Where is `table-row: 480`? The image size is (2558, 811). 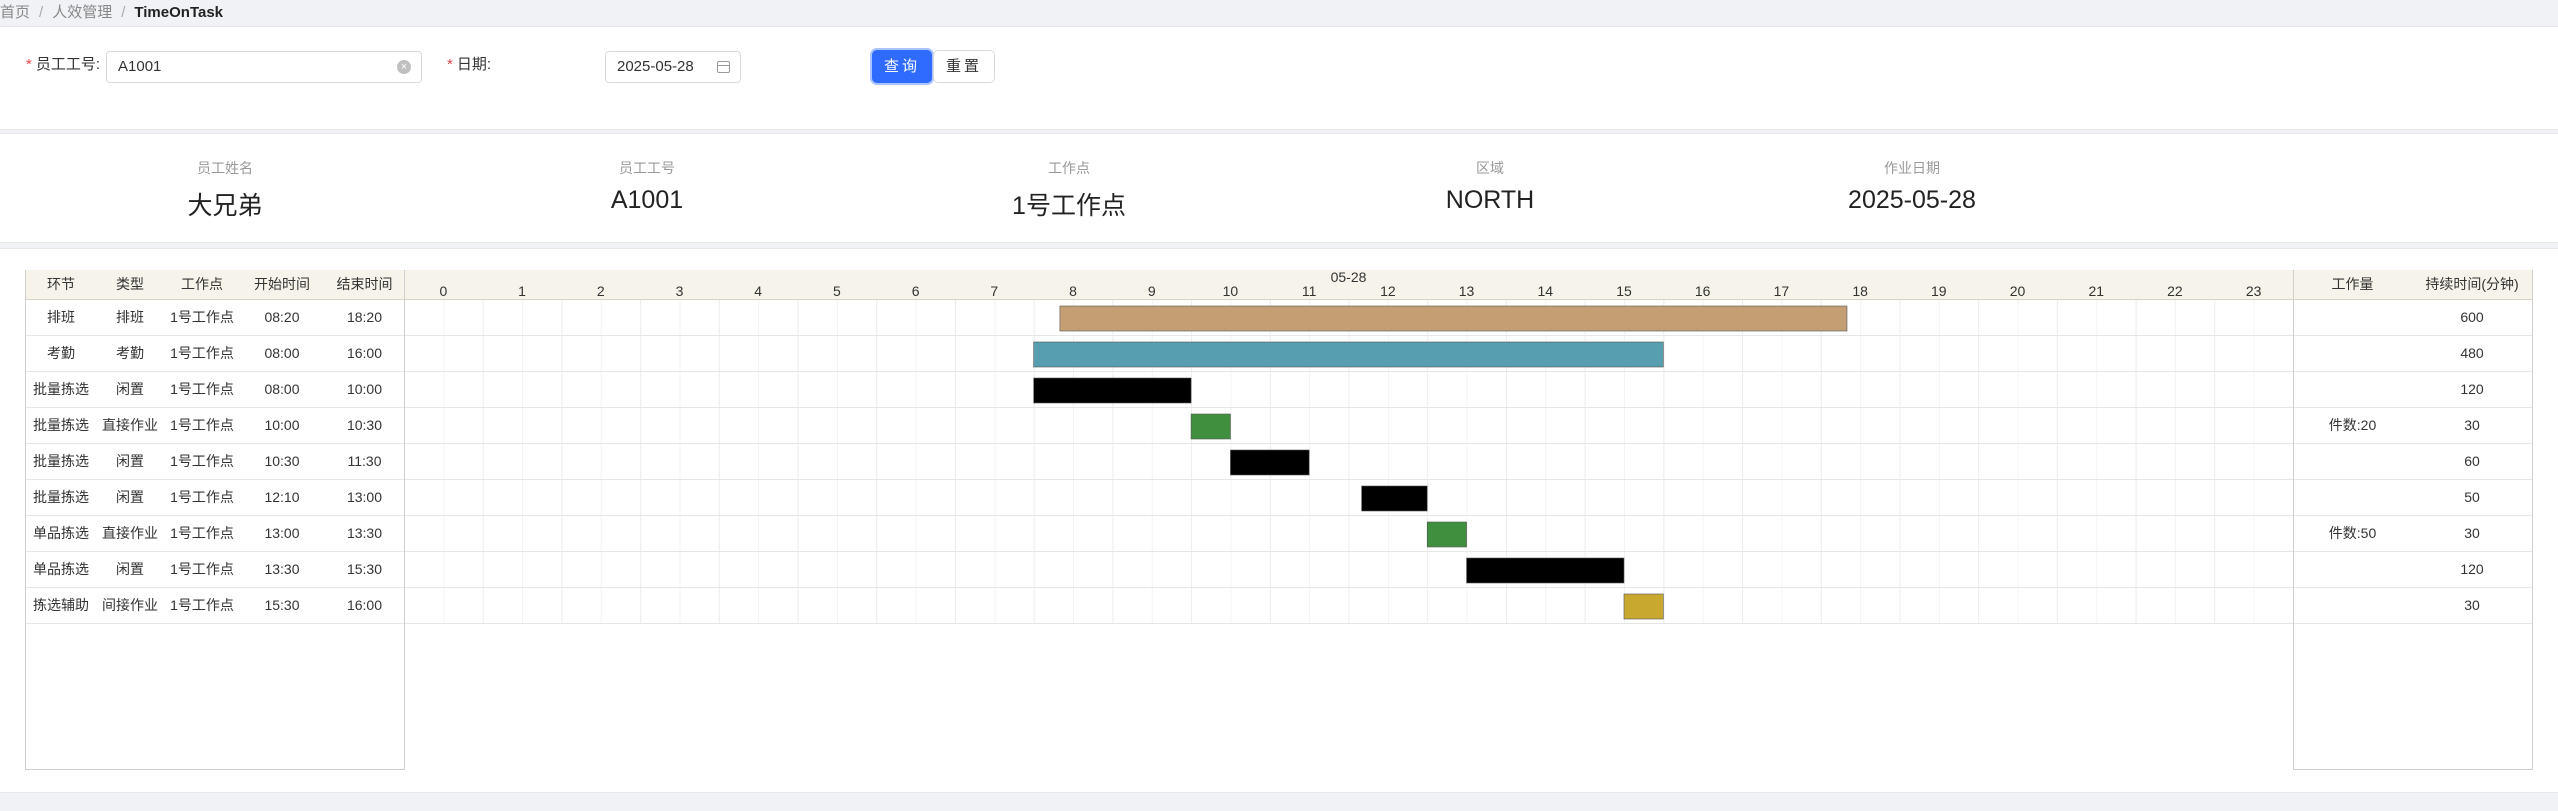 table-row: 480 is located at coordinates (2412, 353).